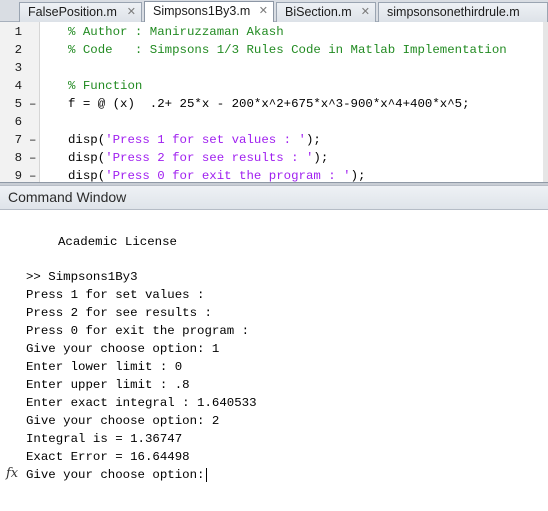 This screenshot has width=548, height=511. What do you see at coordinates (18, 68) in the screenshot?
I see `line-number: 3` at bounding box center [18, 68].